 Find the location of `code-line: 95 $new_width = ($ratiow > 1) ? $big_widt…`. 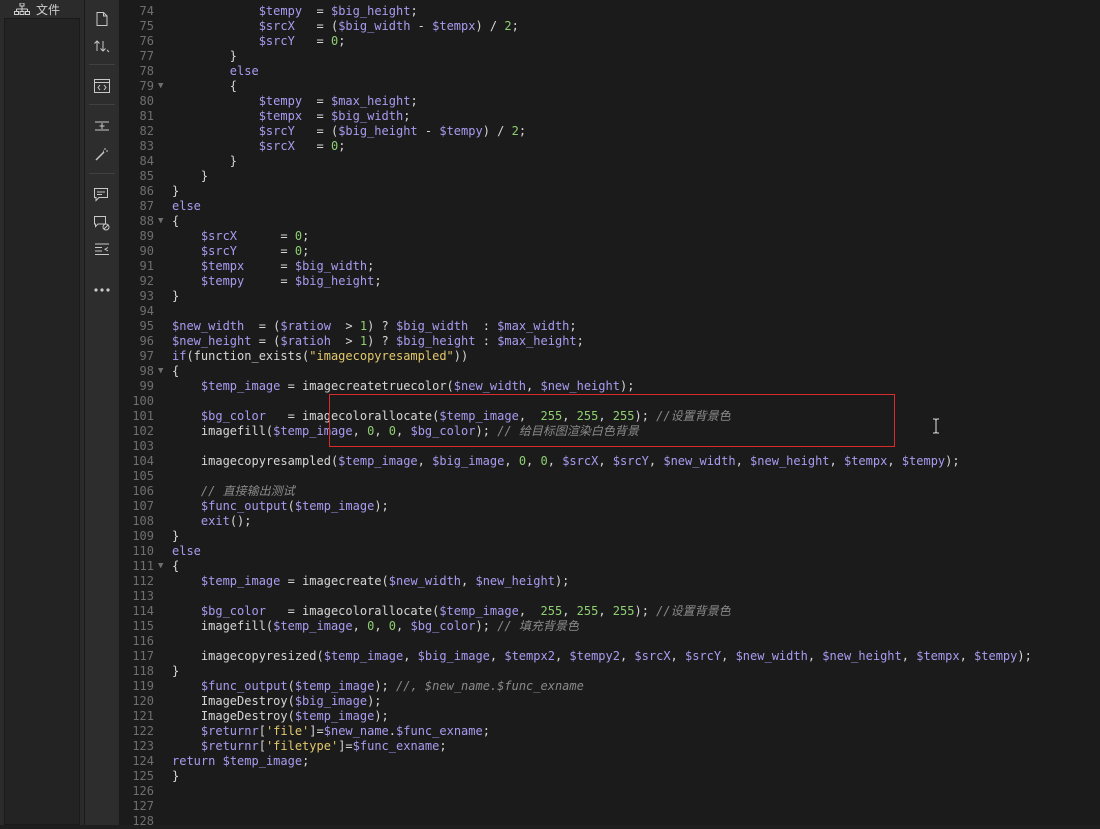

code-line: 95 $new_width = ($ratiow > 1) ? $big_widt… is located at coordinates (610, 326).